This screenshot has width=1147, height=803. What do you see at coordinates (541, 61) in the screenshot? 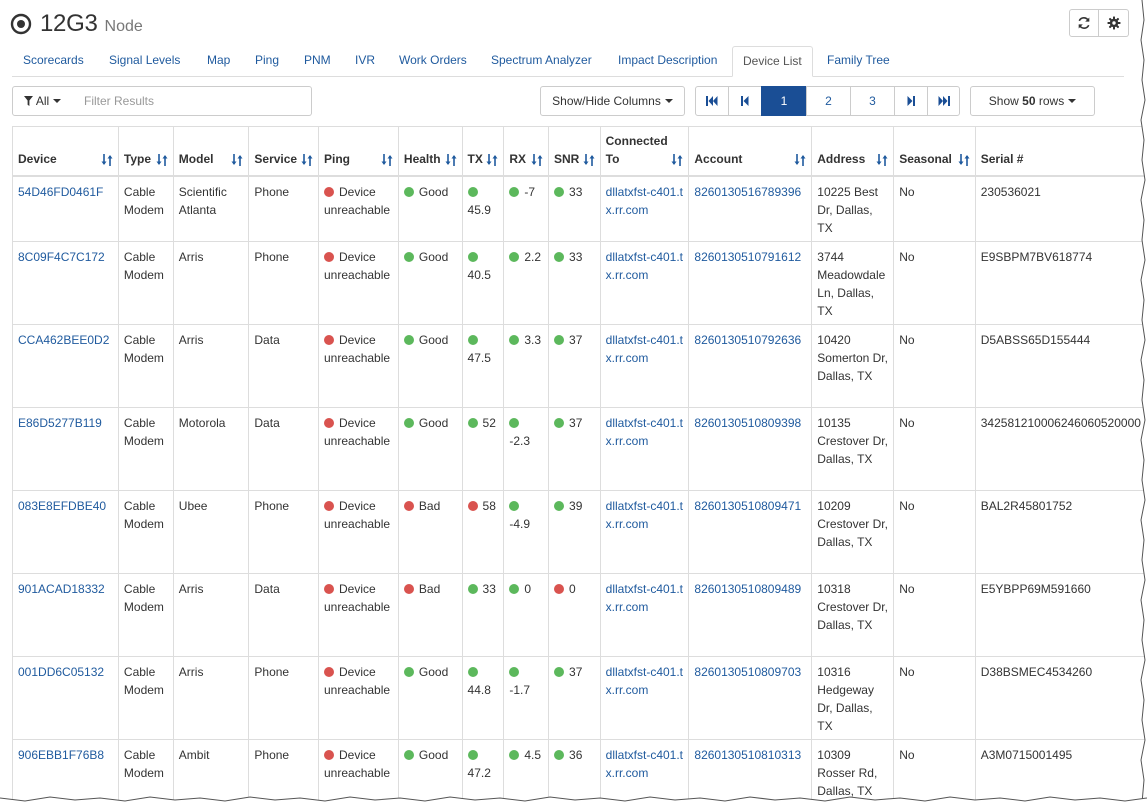
I see `tab-spectrum-analyzer: Spectrum Analyzer` at bounding box center [541, 61].